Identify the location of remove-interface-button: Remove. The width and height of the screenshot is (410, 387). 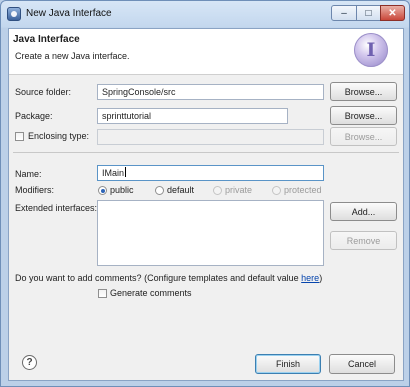
(363, 240).